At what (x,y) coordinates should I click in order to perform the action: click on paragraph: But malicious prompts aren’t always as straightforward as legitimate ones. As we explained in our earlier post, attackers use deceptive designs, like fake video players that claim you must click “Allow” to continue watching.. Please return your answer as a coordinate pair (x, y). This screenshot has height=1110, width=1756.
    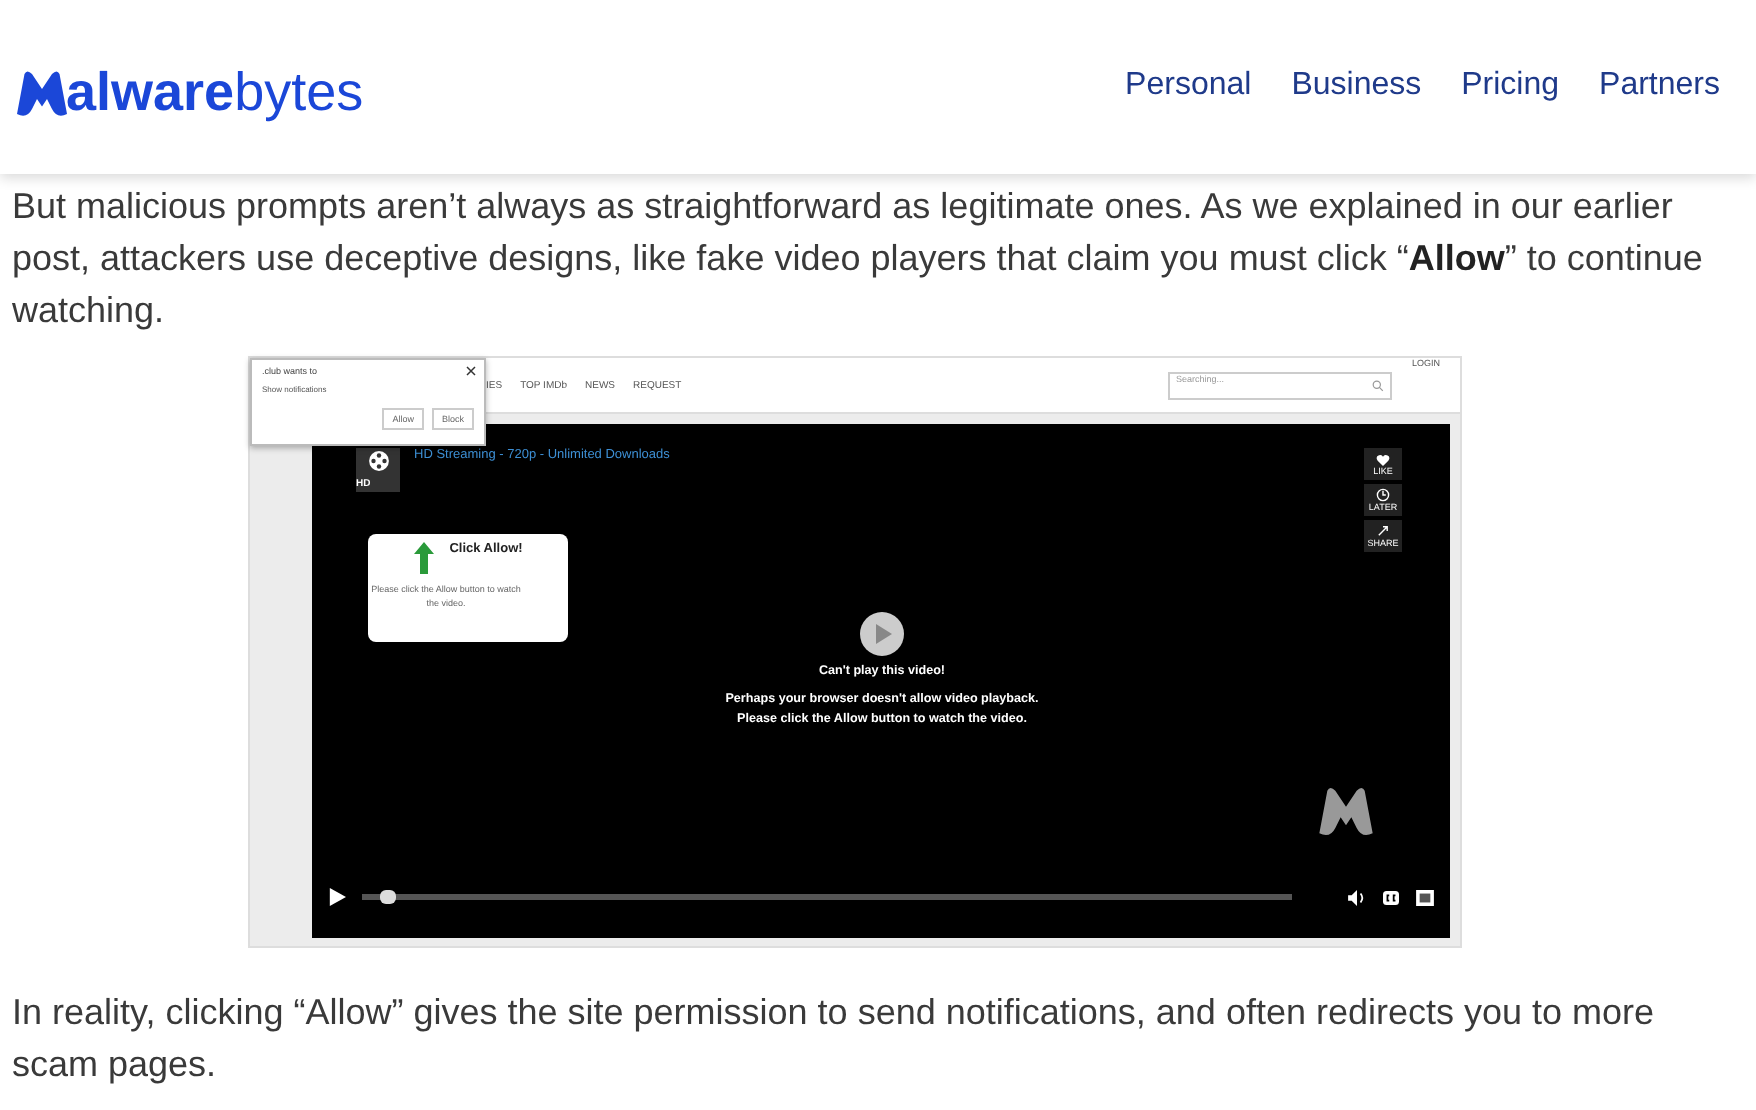
    Looking at the image, I should click on (858, 259).